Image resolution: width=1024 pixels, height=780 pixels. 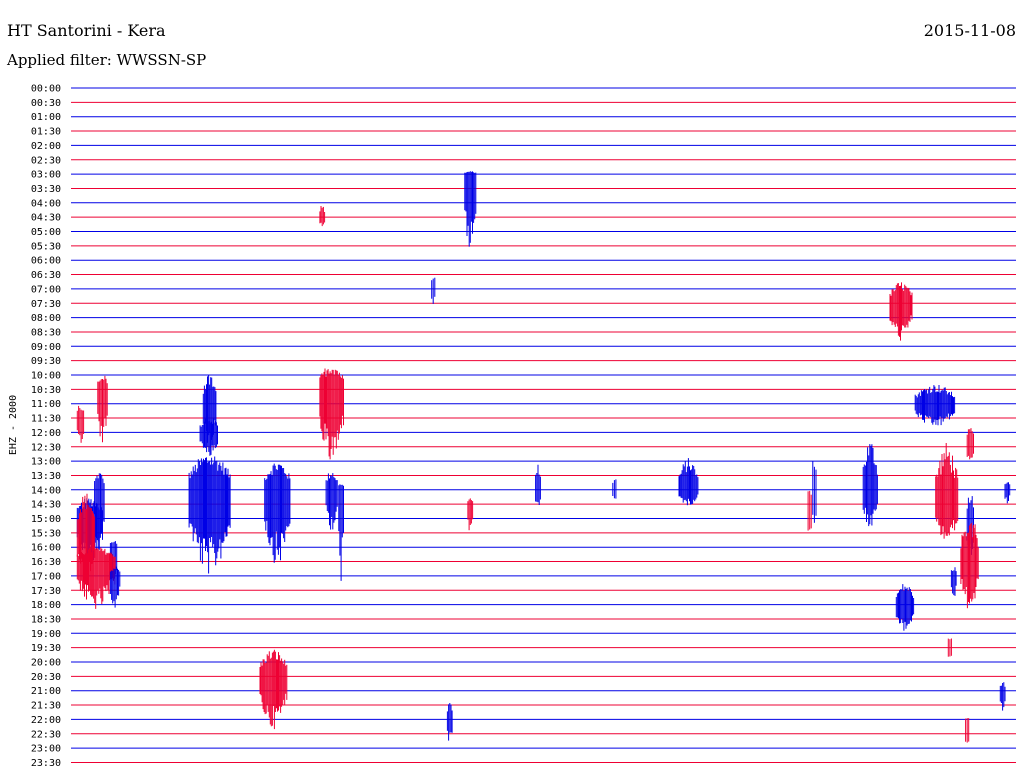 I want to click on time-tick-label: 11:30, so click(x=46, y=419).